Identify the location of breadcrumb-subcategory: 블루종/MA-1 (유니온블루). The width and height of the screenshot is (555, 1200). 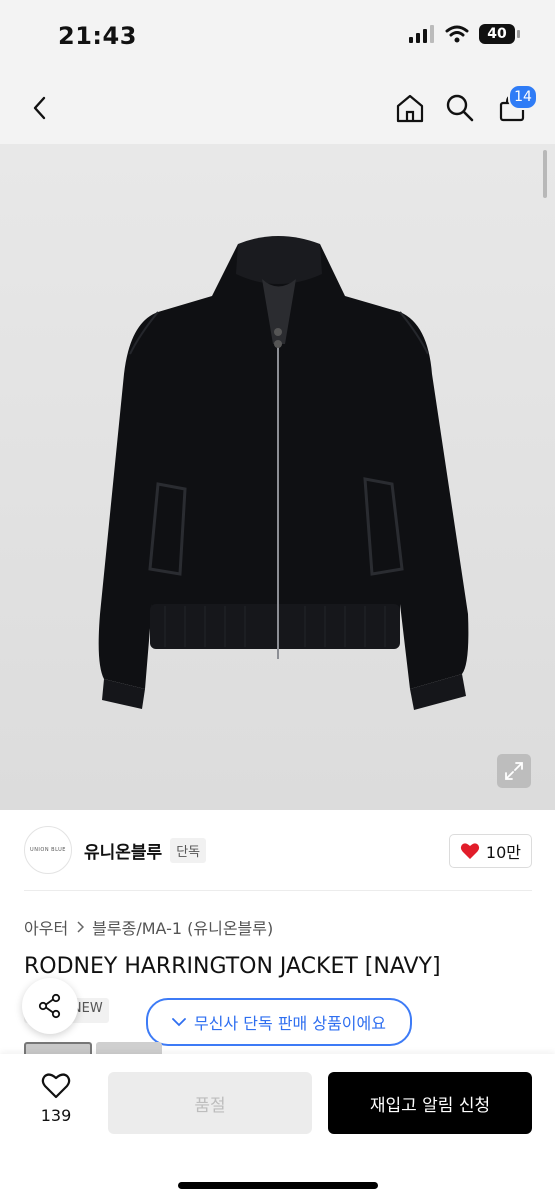
(182, 927).